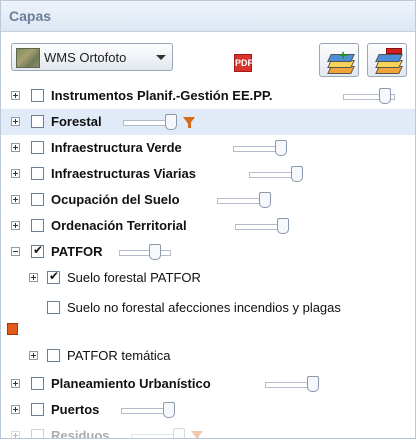 The width and height of the screenshot is (416, 439). What do you see at coordinates (134, 277) in the screenshot?
I see `sublayer-label: Suelo forestal PATFOR` at bounding box center [134, 277].